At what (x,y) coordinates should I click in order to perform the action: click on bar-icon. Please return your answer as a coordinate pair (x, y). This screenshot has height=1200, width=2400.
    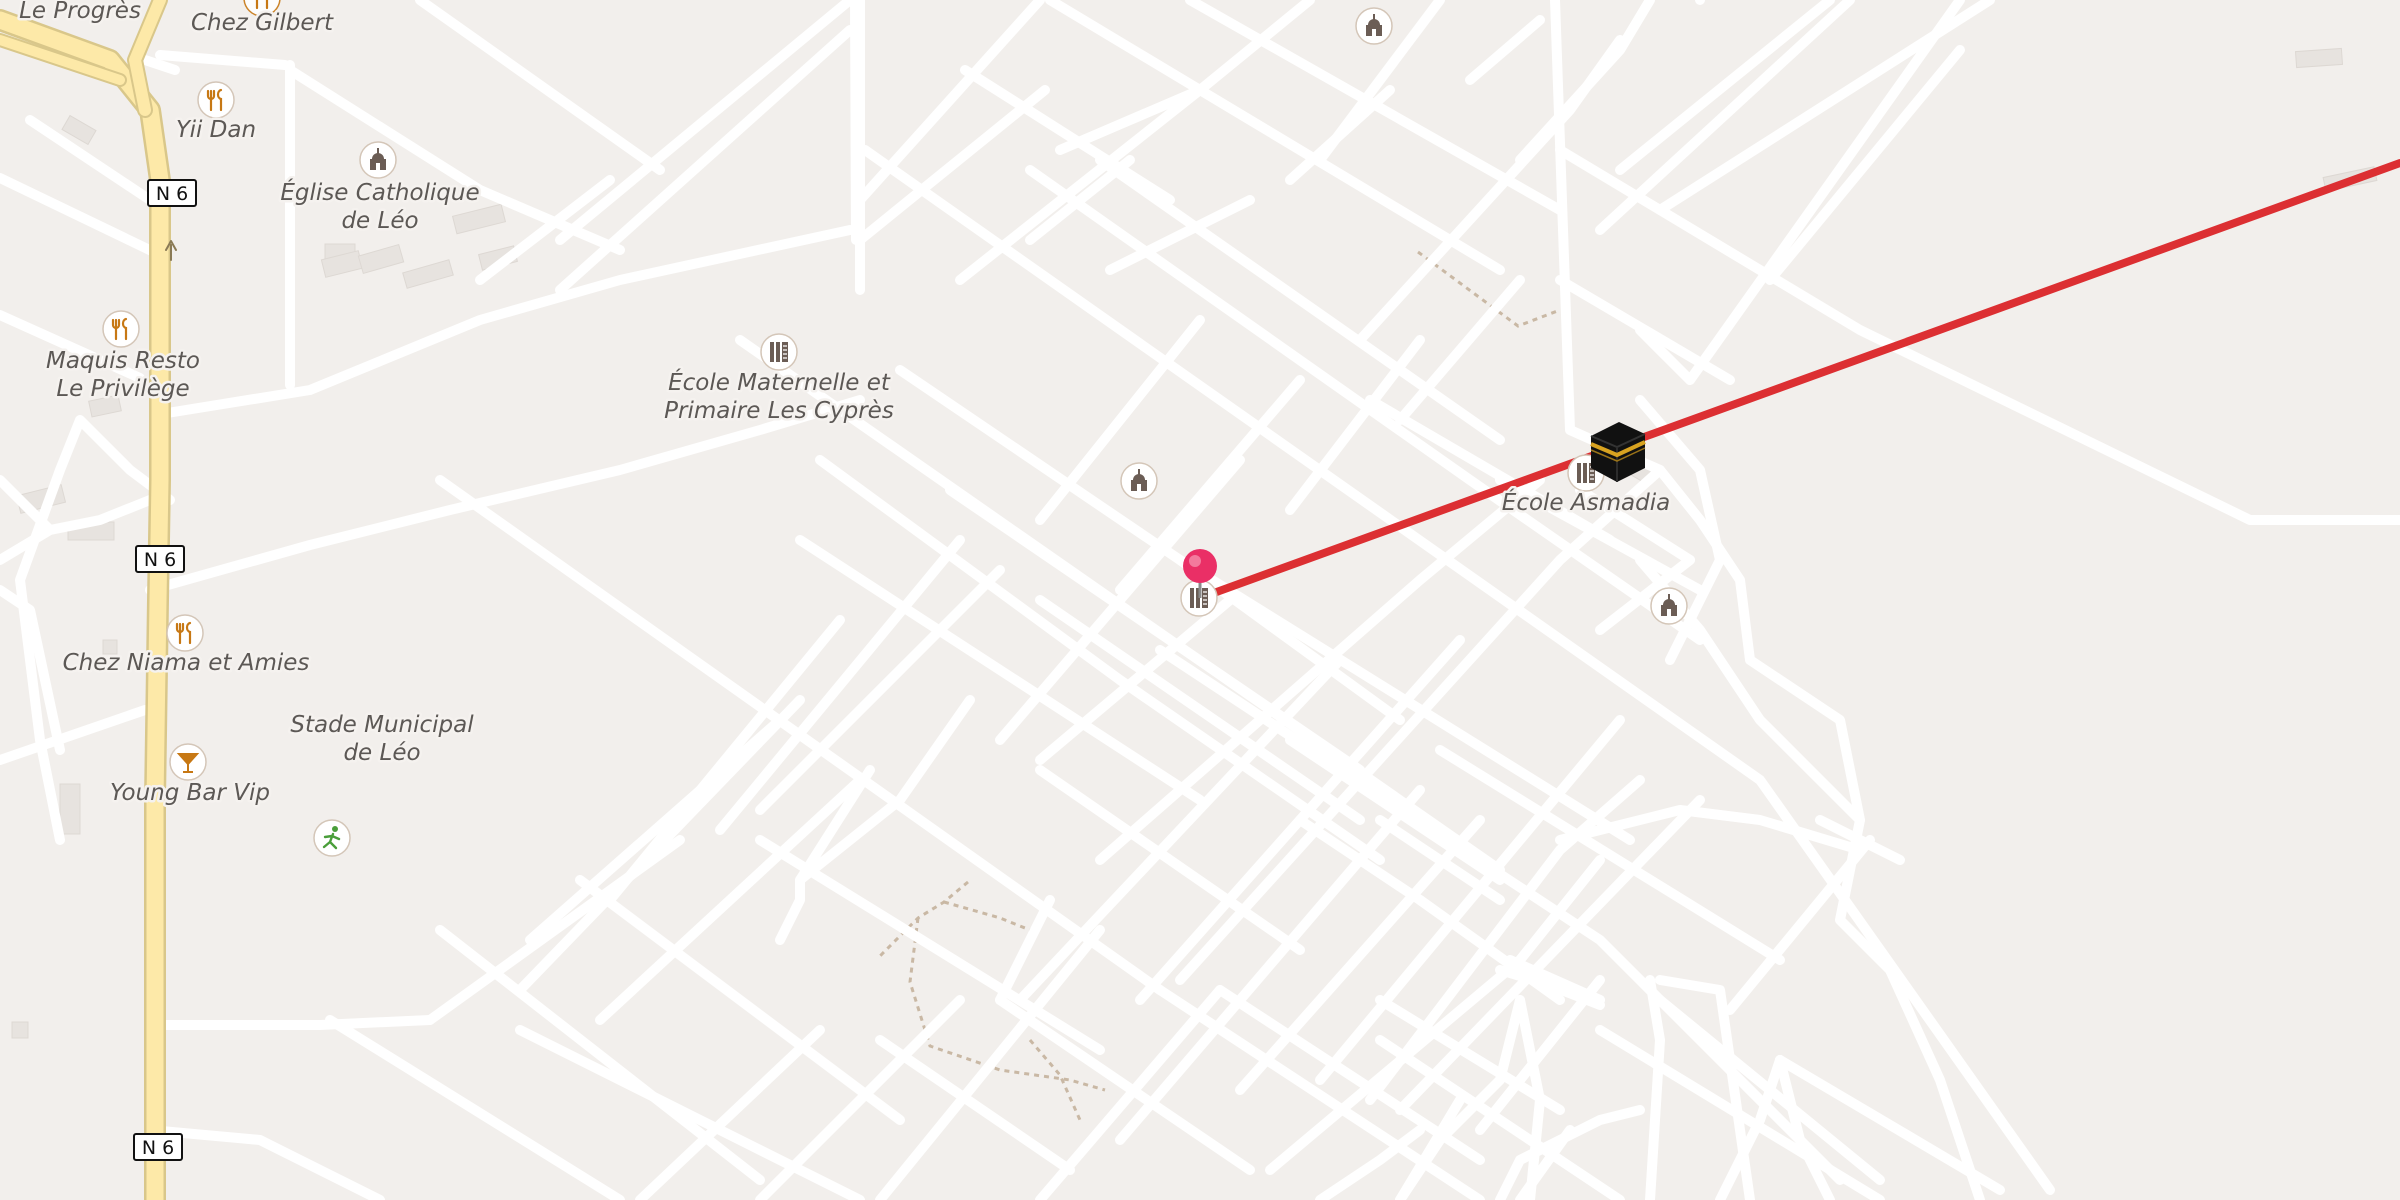
    Looking at the image, I should click on (188, 762).